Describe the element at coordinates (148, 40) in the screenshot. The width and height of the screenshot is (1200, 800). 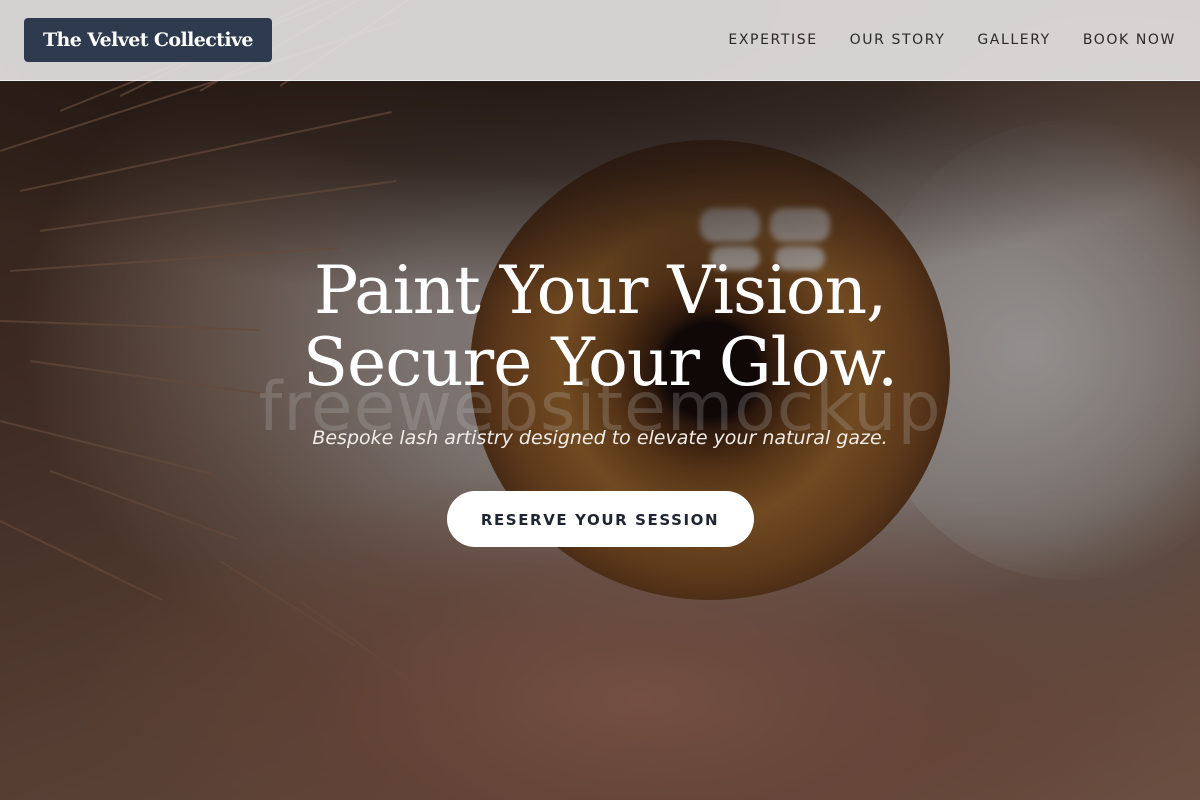
I see `logo: The Velvet Collective` at that location.